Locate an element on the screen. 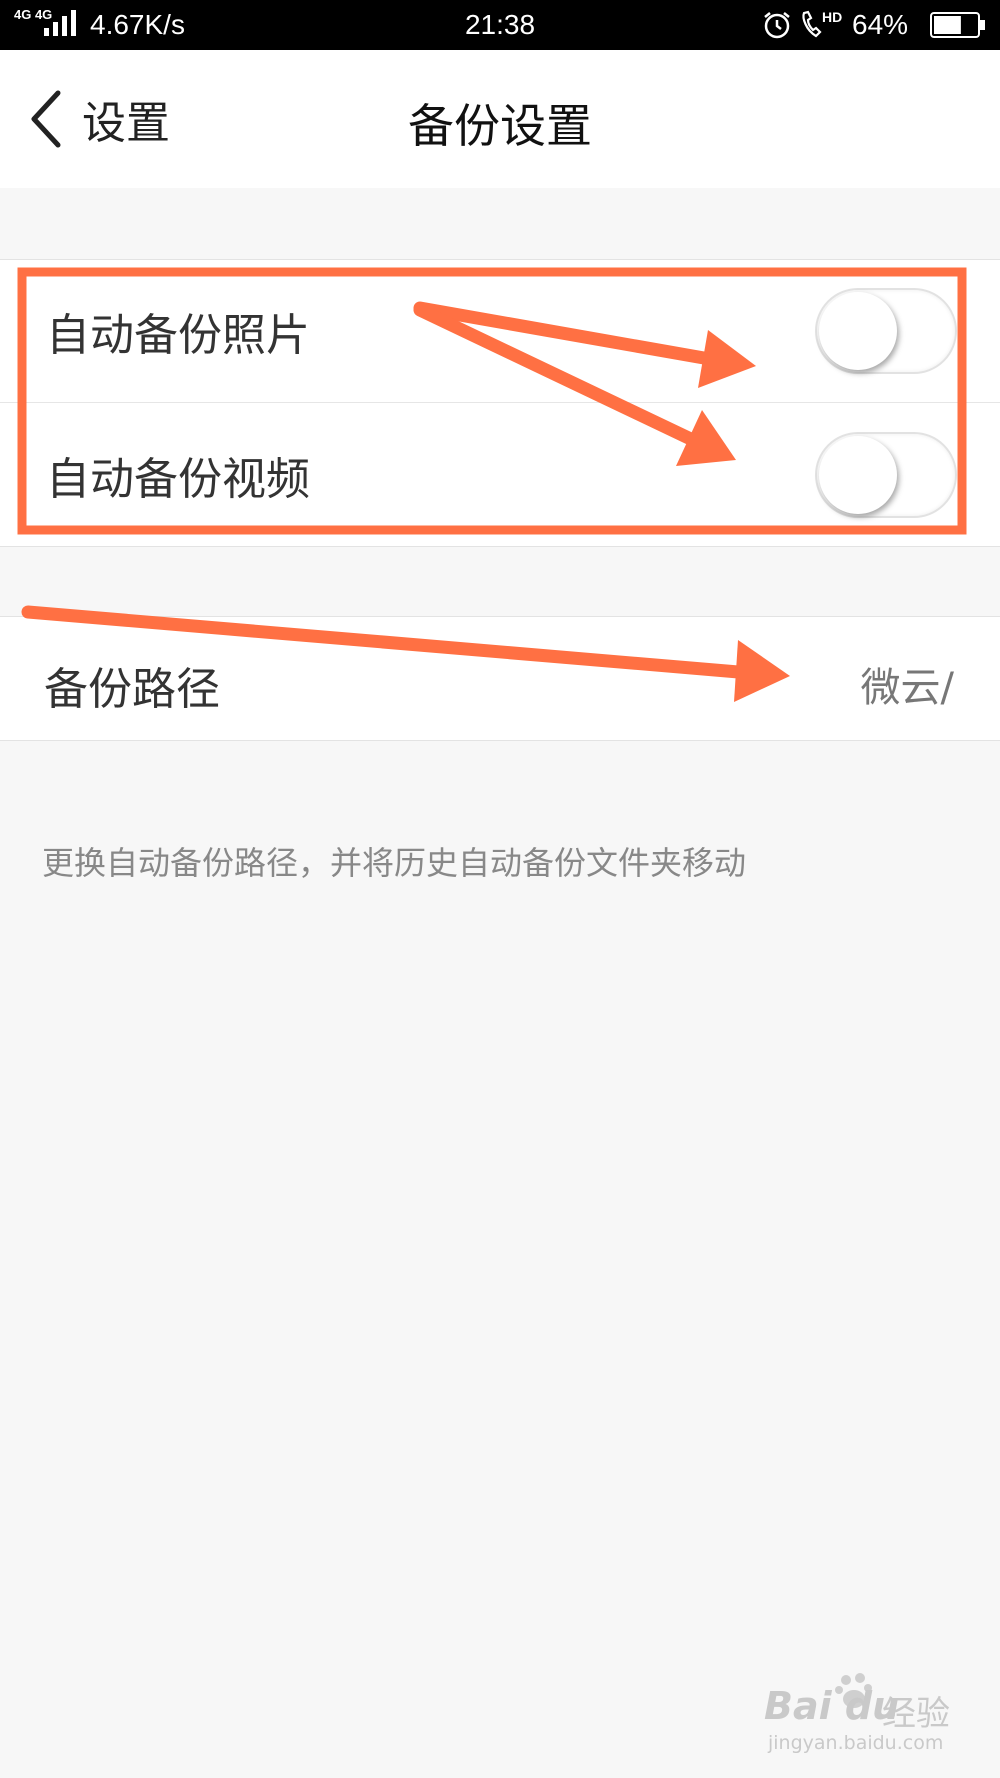 This screenshot has width=1000, height=1778. auto-backup-videos-toggle is located at coordinates (886, 475).